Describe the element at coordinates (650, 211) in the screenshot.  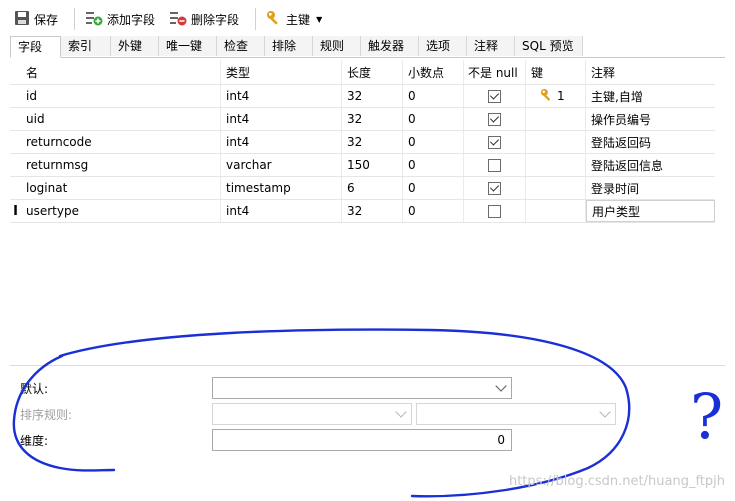
I see `field-comment-cell-editing: 用户类型` at that location.